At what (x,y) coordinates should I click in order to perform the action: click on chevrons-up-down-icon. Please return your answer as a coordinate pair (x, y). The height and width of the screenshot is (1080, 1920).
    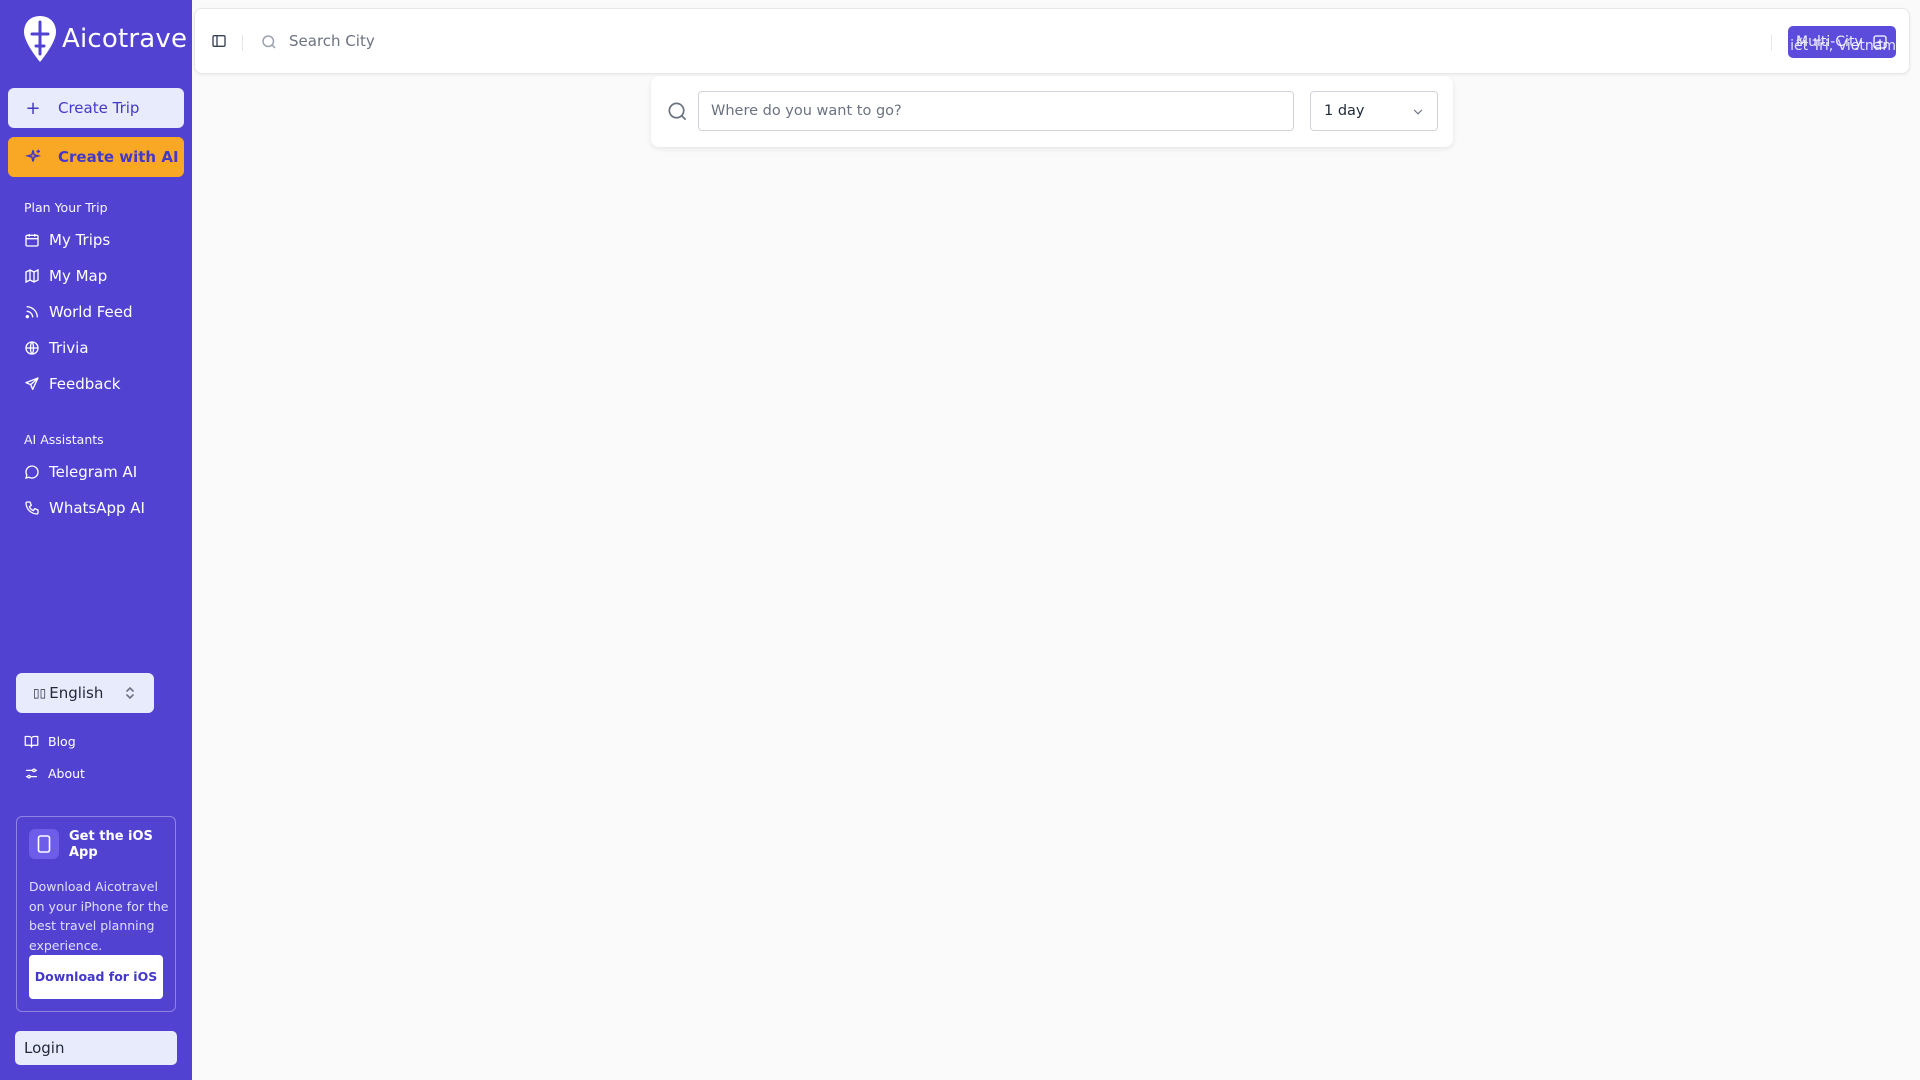
    Looking at the image, I should click on (130, 693).